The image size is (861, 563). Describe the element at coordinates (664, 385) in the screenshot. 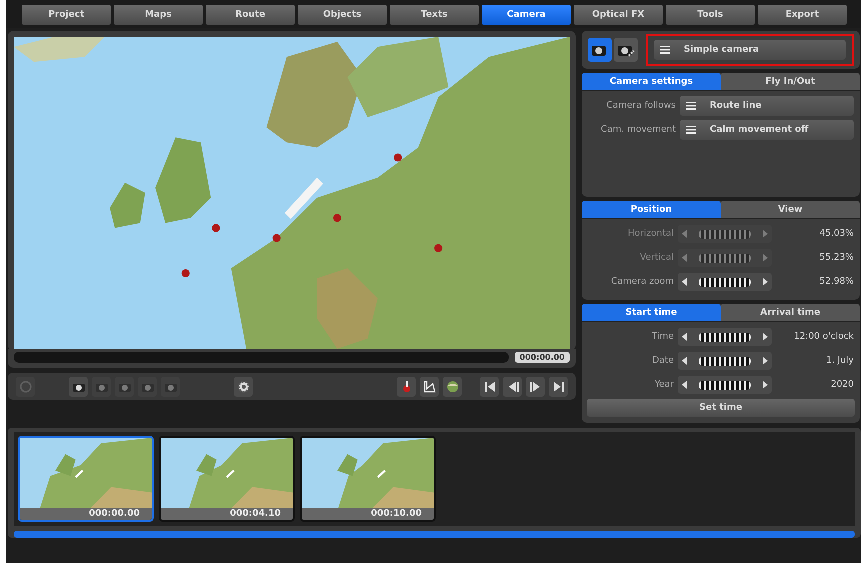

I see `slider-label: Year` at that location.